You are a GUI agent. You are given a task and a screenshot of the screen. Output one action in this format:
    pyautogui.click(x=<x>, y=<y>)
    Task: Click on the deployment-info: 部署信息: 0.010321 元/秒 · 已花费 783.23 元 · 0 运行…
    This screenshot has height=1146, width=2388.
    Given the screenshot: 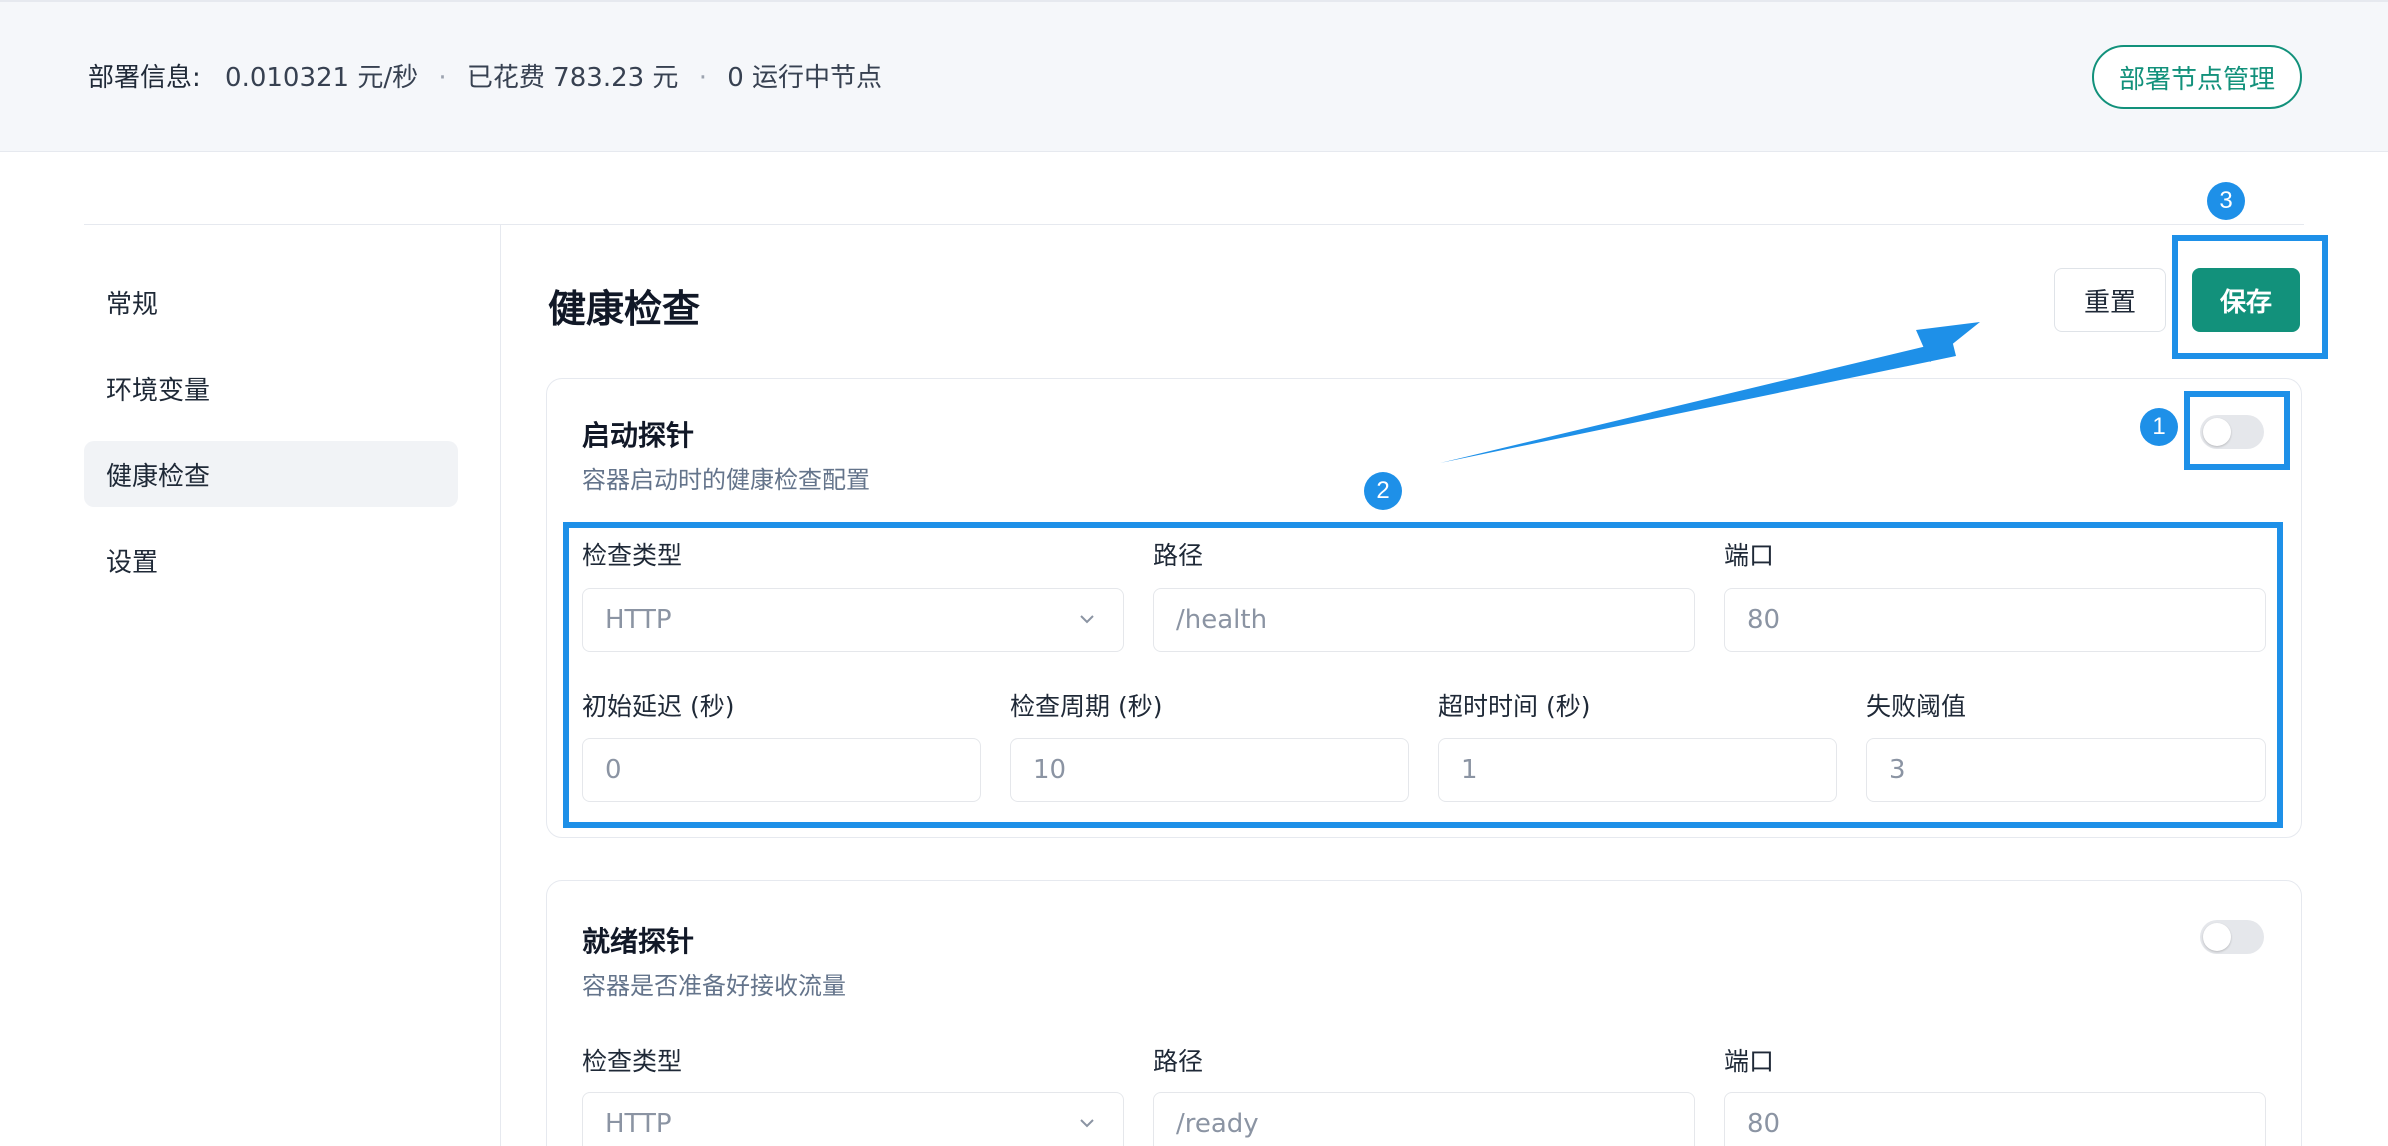 What is the action you would take?
    pyautogui.click(x=485, y=78)
    